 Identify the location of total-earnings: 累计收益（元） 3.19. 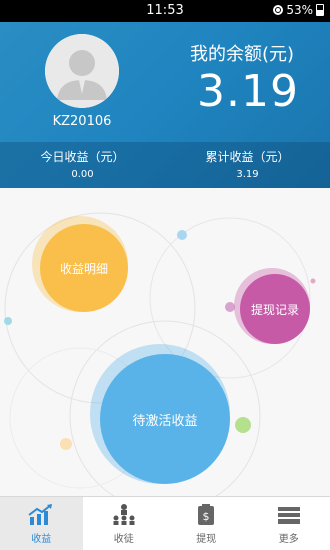
(247, 164).